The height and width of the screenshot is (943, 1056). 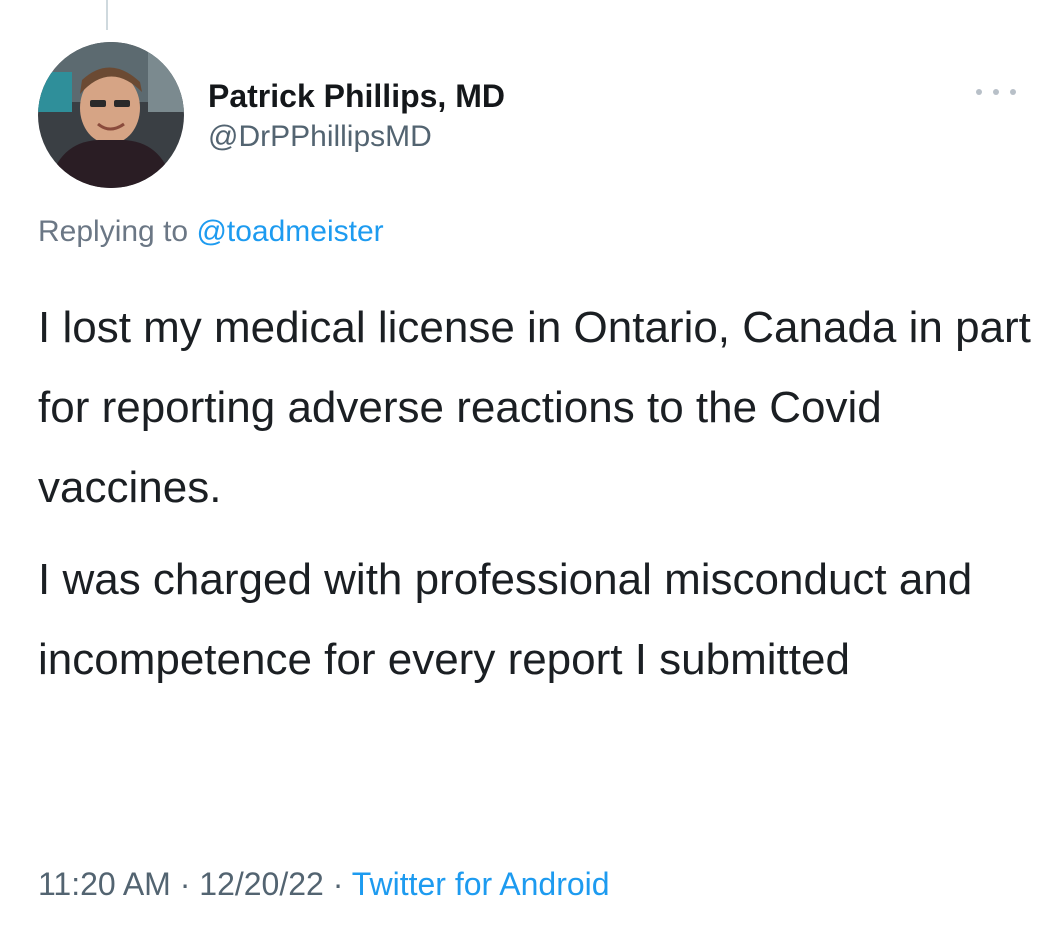 What do you see at coordinates (113, 231) in the screenshot?
I see `replying-to-label: Replying to` at bounding box center [113, 231].